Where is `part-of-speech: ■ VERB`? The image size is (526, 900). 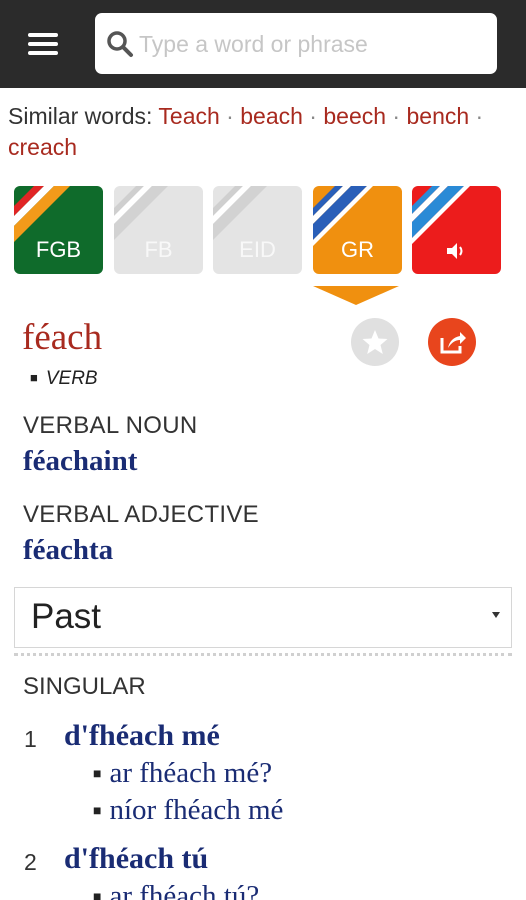 part-of-speech: ■ VERB is located at coordinates (64, 379).